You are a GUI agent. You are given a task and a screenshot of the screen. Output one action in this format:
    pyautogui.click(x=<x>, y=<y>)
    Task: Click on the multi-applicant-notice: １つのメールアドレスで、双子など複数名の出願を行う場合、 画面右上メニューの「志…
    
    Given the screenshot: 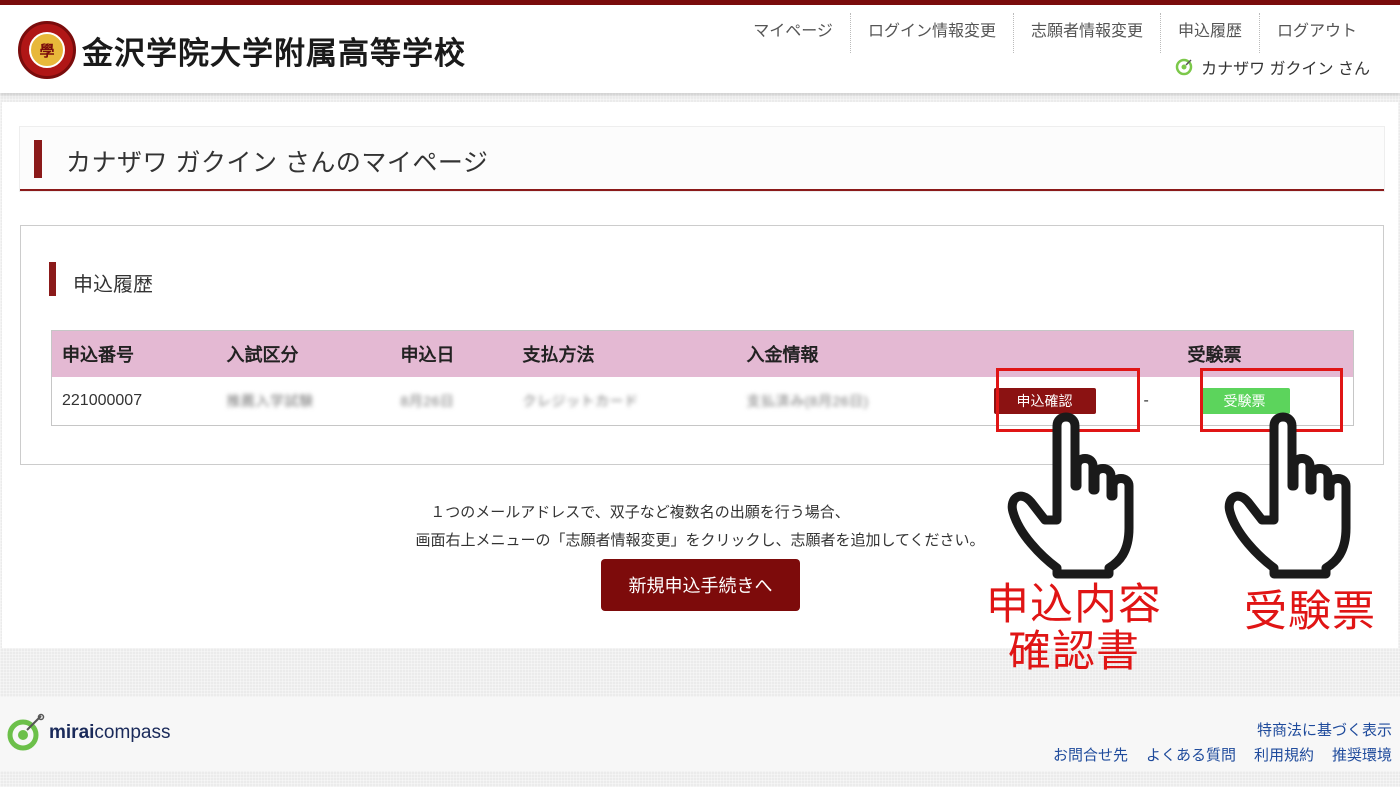 What is the action you would take?
    pyautogui.click(x=700, y=527)
    